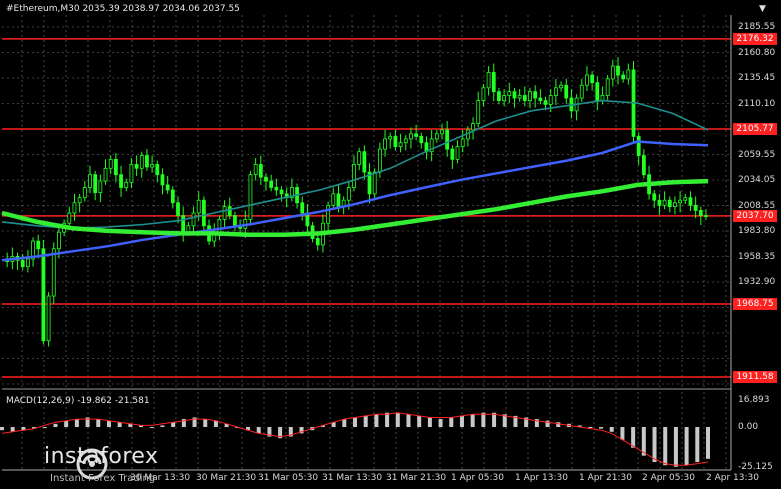 The image size is (781, 489). I want to click on level-price-tag: 2037.70, so click(755, 215).